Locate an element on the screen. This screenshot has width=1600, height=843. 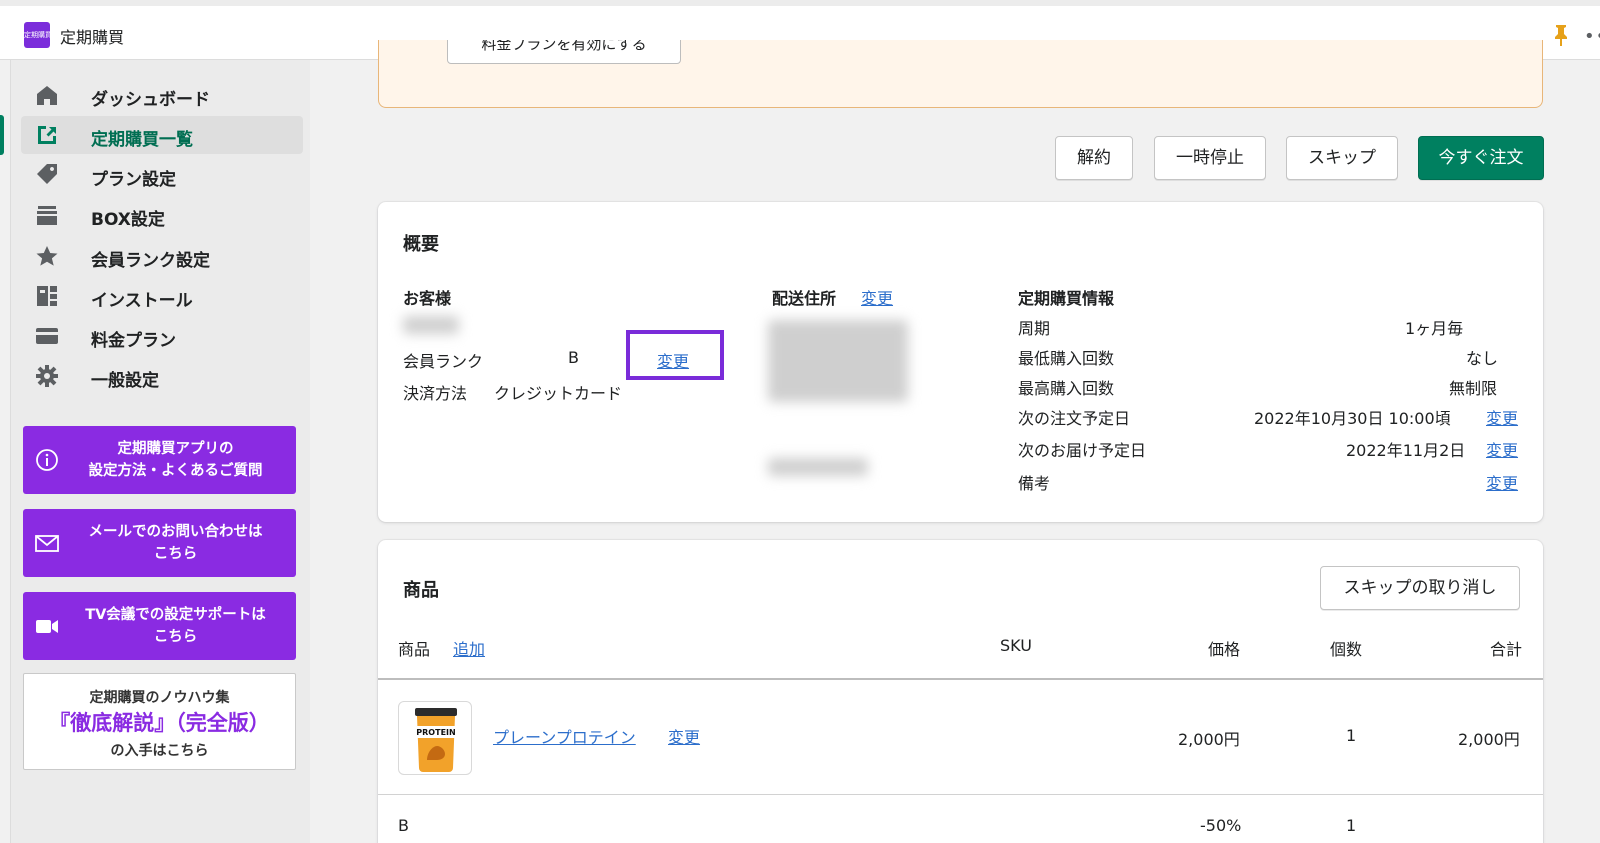
product-name-link: プレーンプロテイン is located at coordinates (564, 736).